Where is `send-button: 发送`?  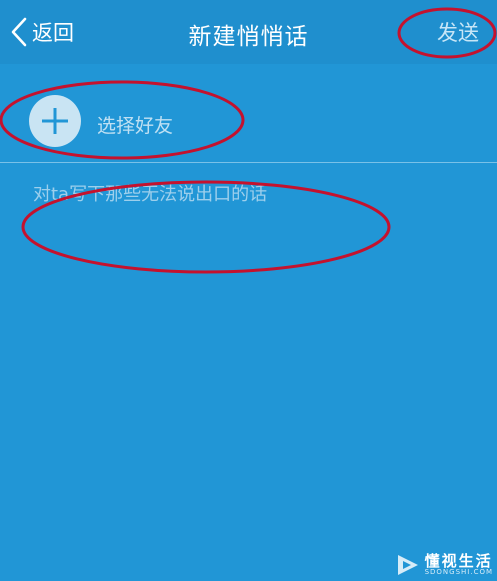
send-button: 发送 is located at coordinates (458, 32).